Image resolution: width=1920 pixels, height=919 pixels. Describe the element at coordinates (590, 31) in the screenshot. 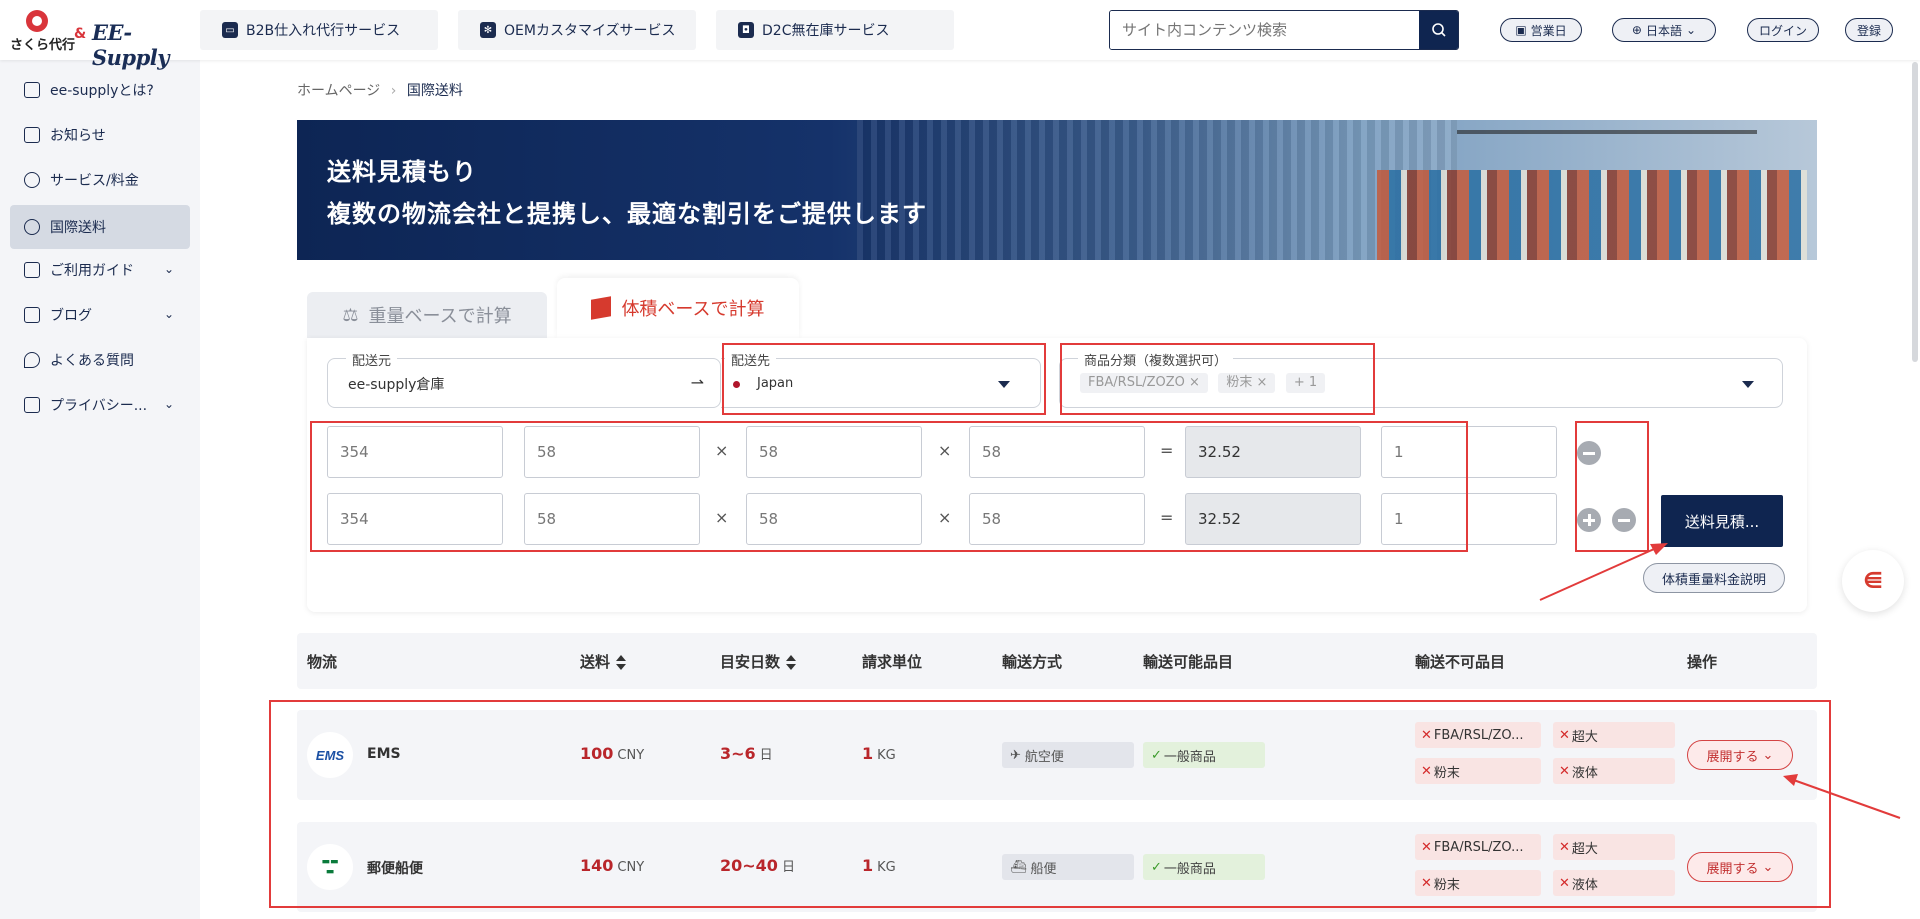

I see `service-oem-label: OEMカスタマイズサービス` at that location.